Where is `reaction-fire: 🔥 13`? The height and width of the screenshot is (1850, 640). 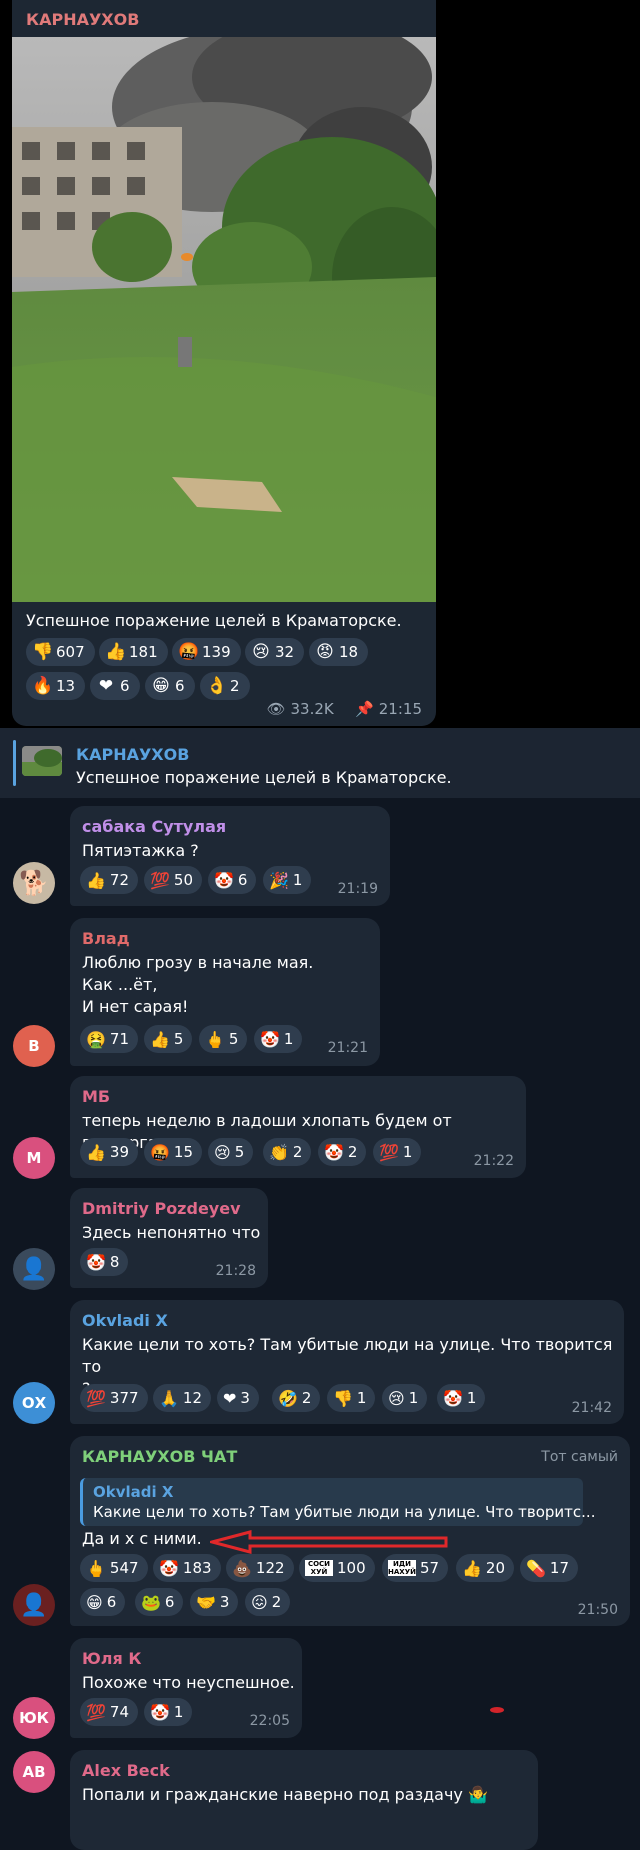 reaction-fire: 🔥 13 is located at coordinates (56, 686).